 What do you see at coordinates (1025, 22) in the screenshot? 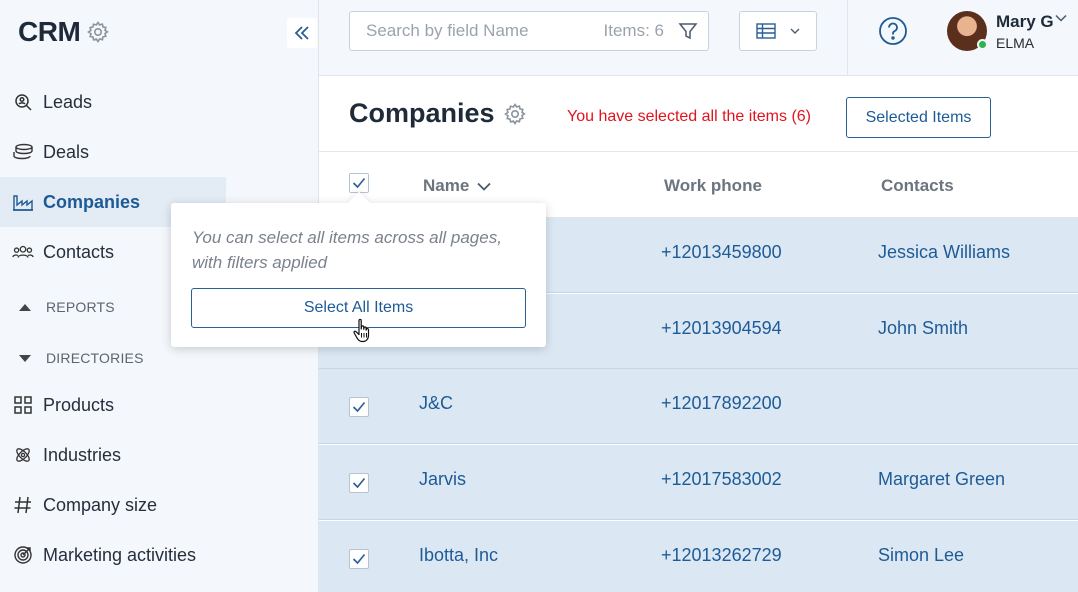
I see `user-name: Mary G` at bounding box center [1025, 22].